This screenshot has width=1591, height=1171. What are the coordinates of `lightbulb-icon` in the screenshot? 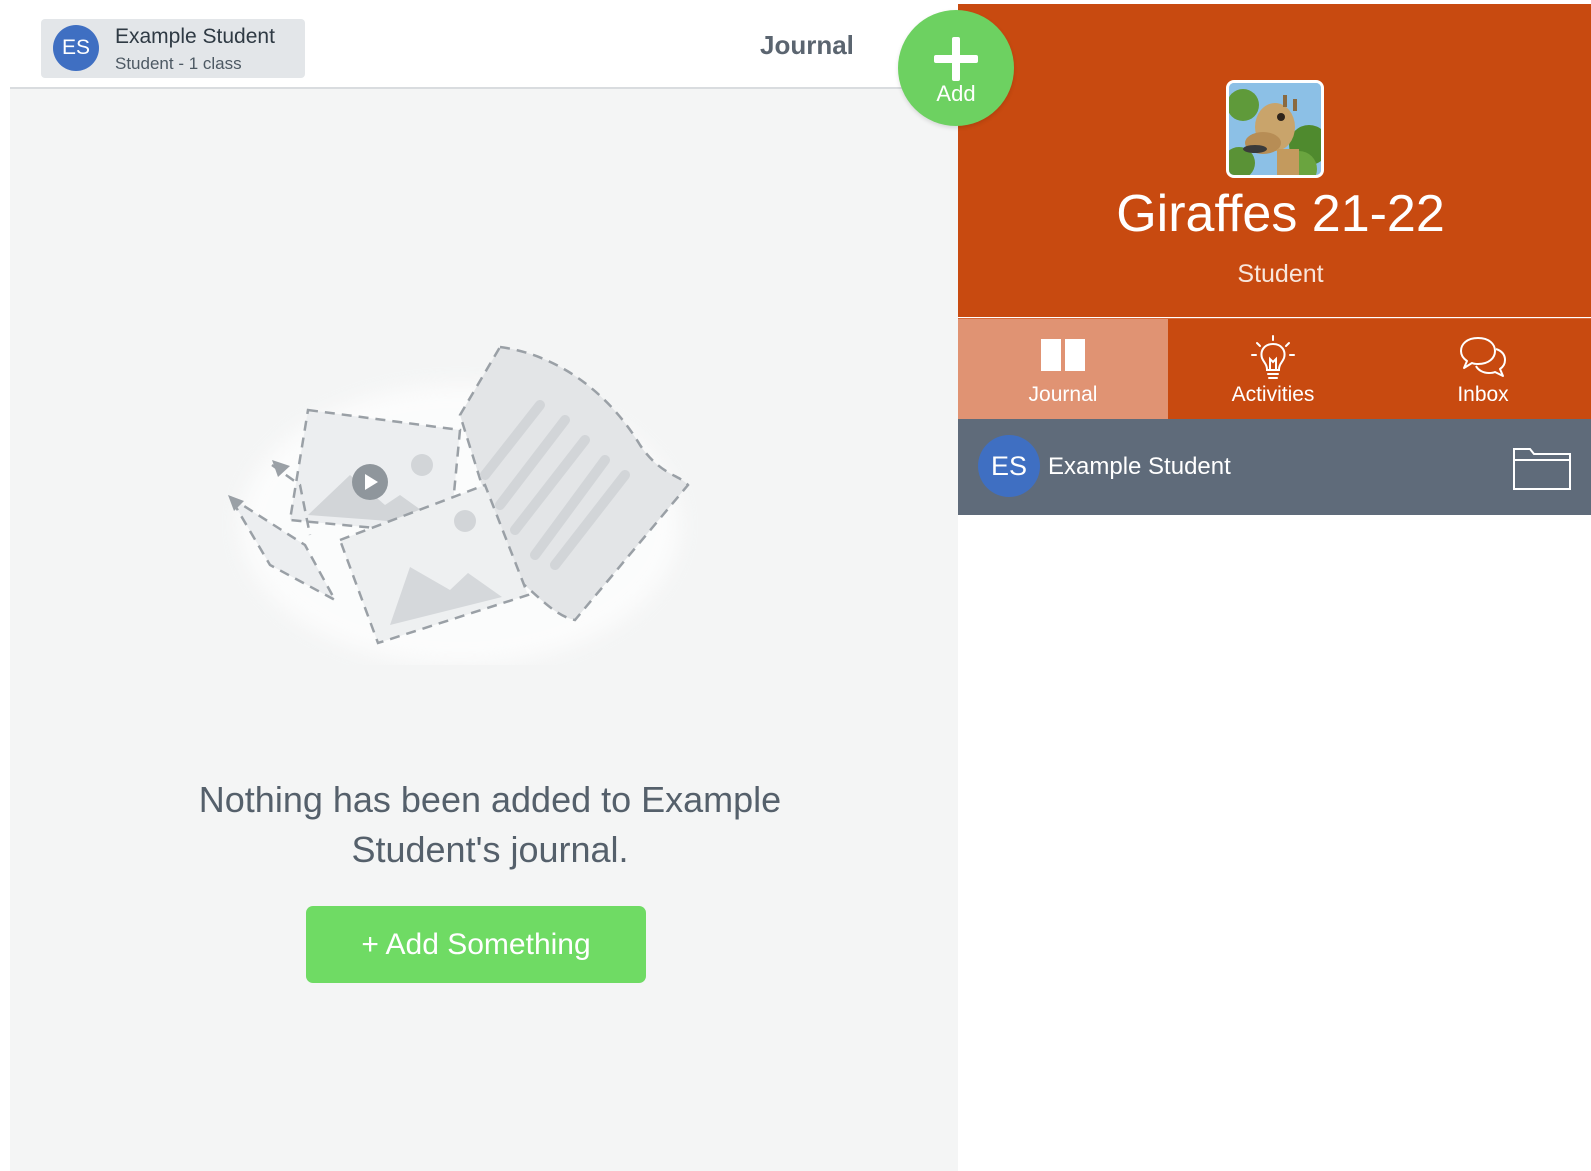 It's located at (1273, 357).